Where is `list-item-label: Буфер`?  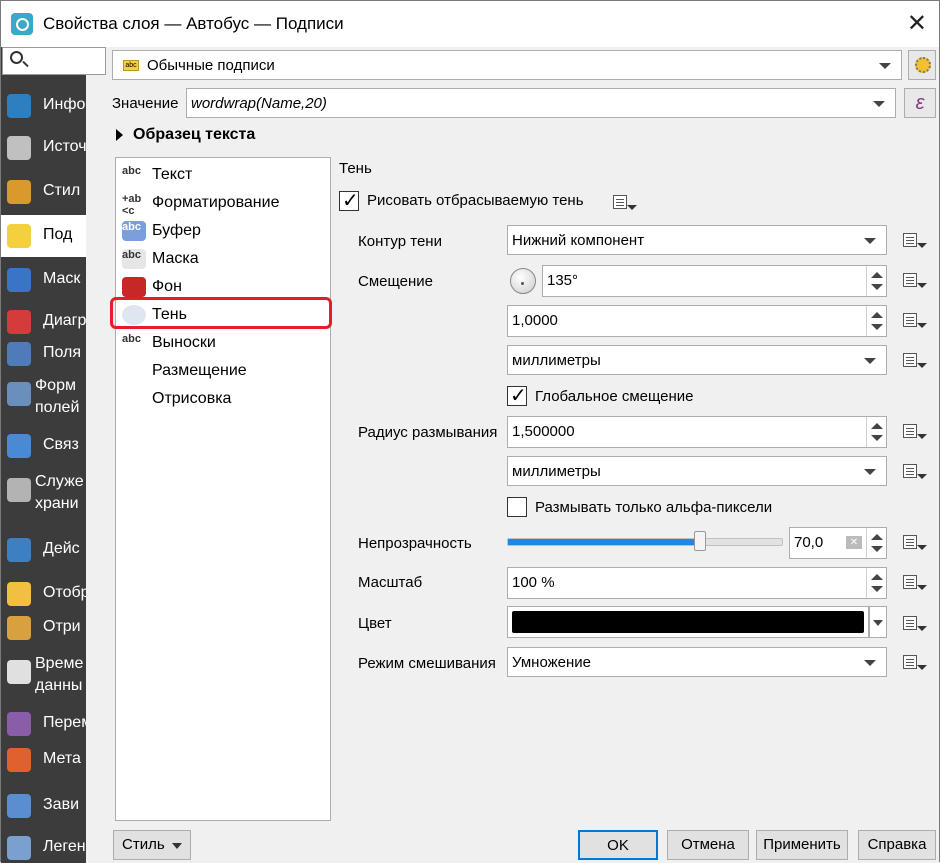
list-item-label: Буфер is located at coordinates (176, 230).